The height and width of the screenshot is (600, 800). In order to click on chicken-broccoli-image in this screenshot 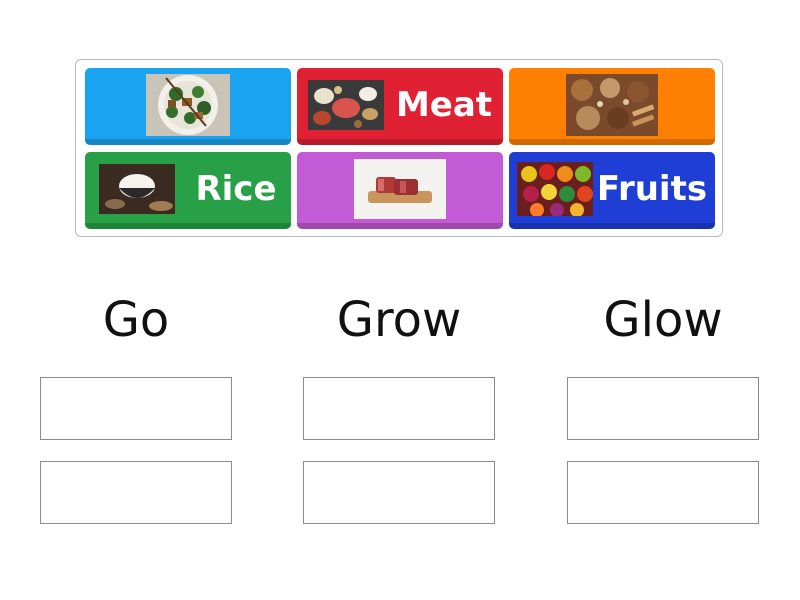, I will do `click(188, 104)`.